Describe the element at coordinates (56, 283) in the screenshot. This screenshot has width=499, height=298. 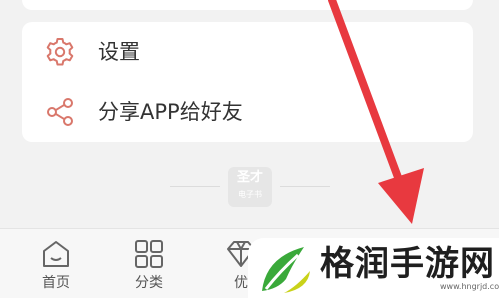
I see `tab-home-label: 首页` at that location.